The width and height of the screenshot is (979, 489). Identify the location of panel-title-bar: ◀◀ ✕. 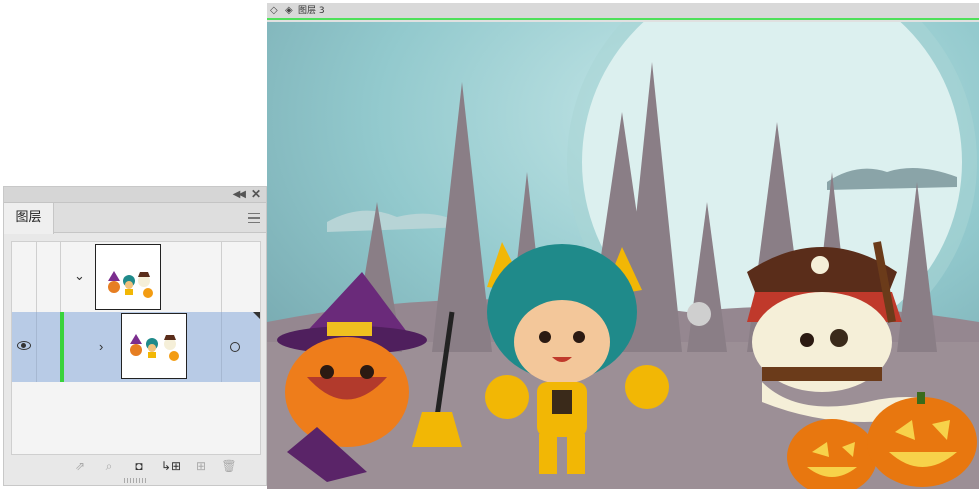
(135, 195).